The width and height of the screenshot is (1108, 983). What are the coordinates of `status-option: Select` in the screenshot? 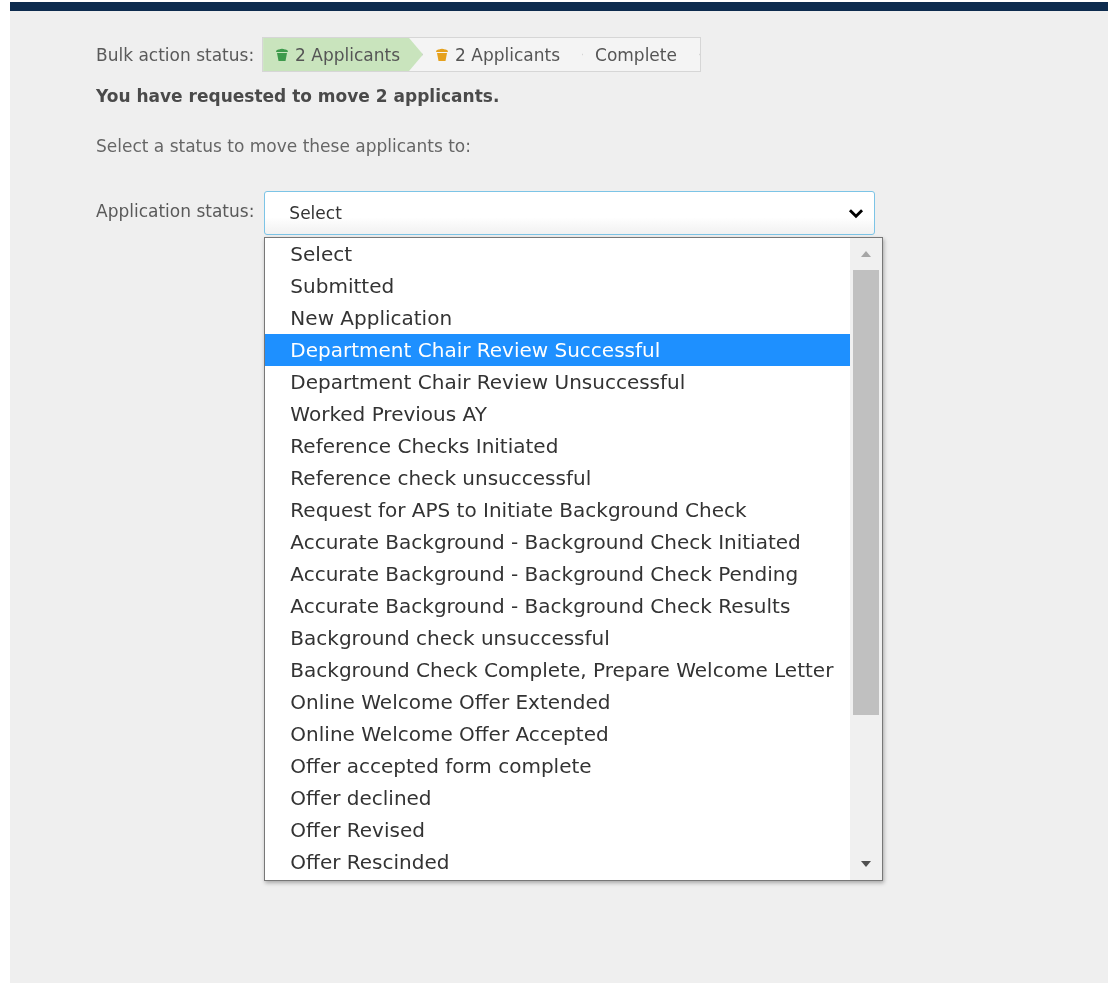 It's located at (558, 254).